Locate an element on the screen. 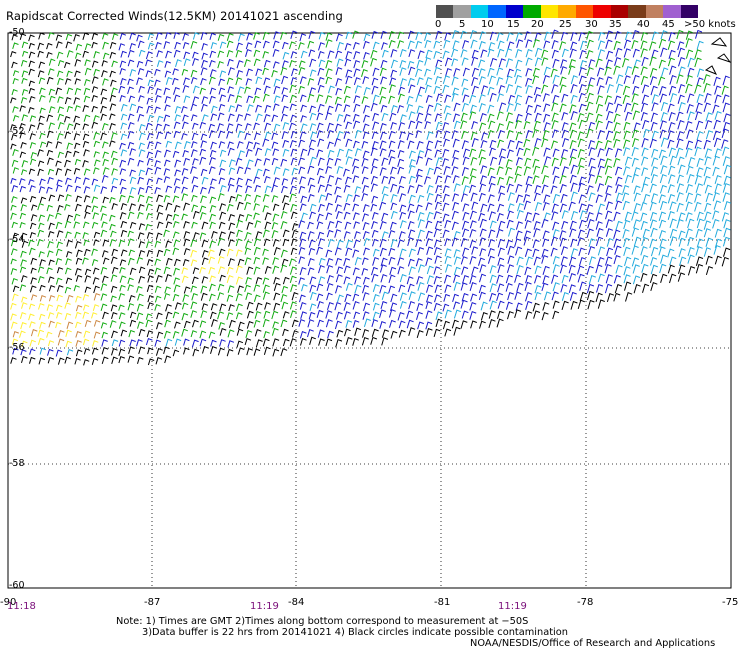 The image size is (740, 650). coastline is located at coordinates (718, 56).